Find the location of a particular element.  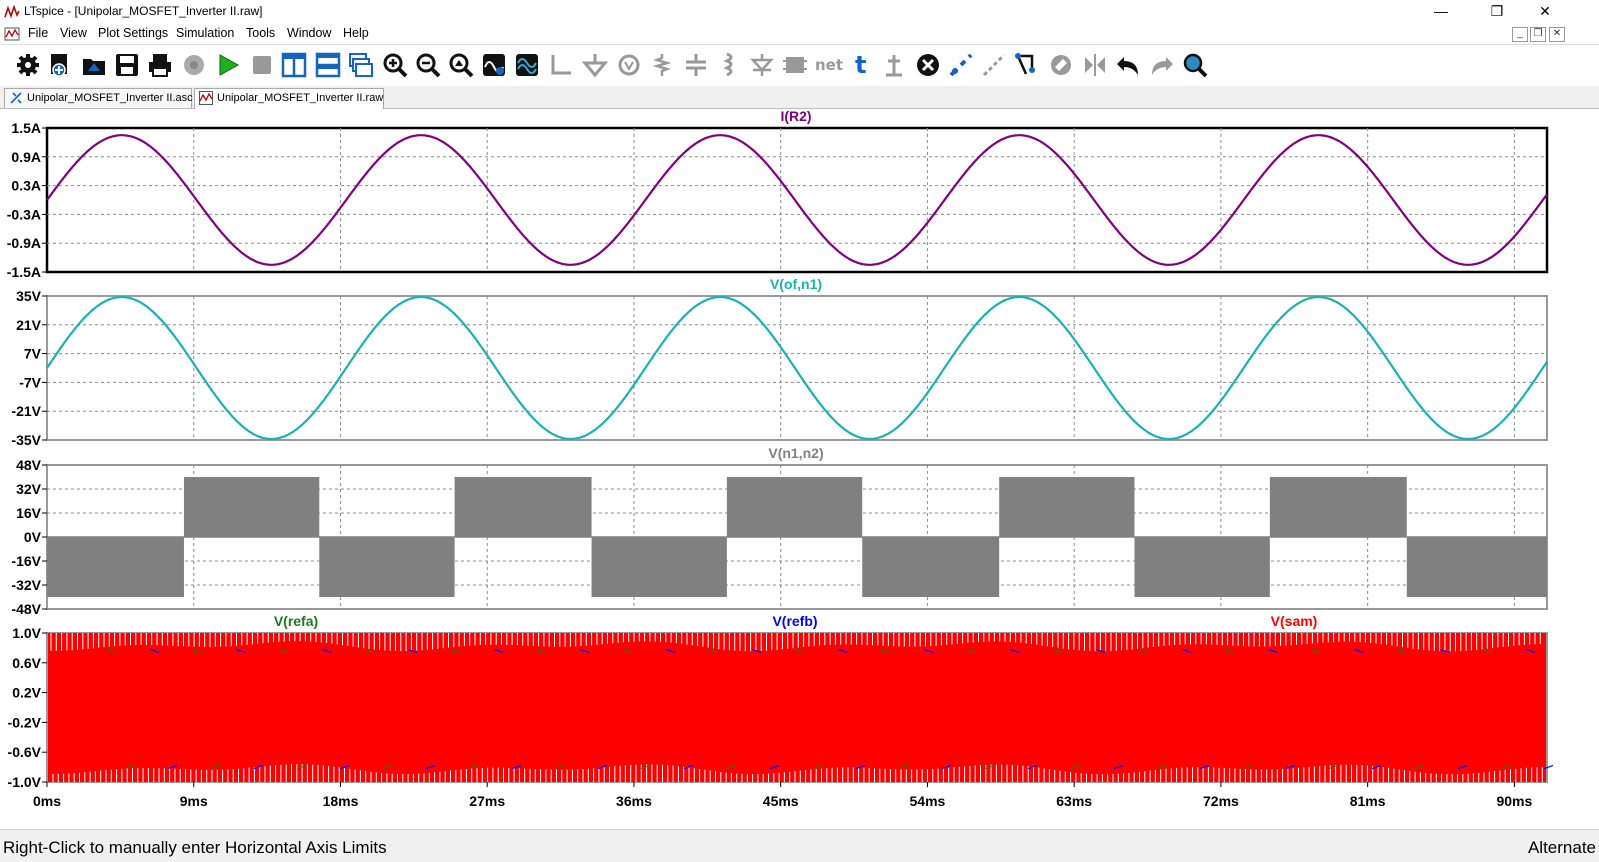

x-tick-label: 90ms is located at coordinates (1514, 801).